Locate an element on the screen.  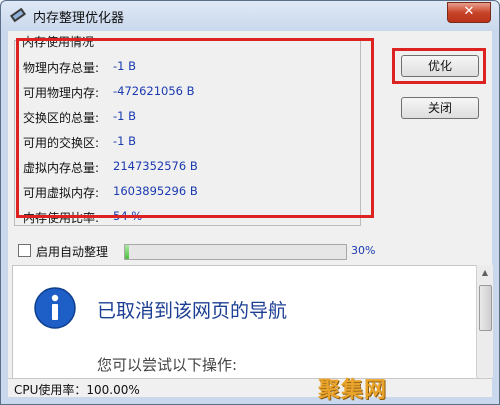
cpu-usage-status: CPU使用率：100.00% is located at coordinates (77, 390).